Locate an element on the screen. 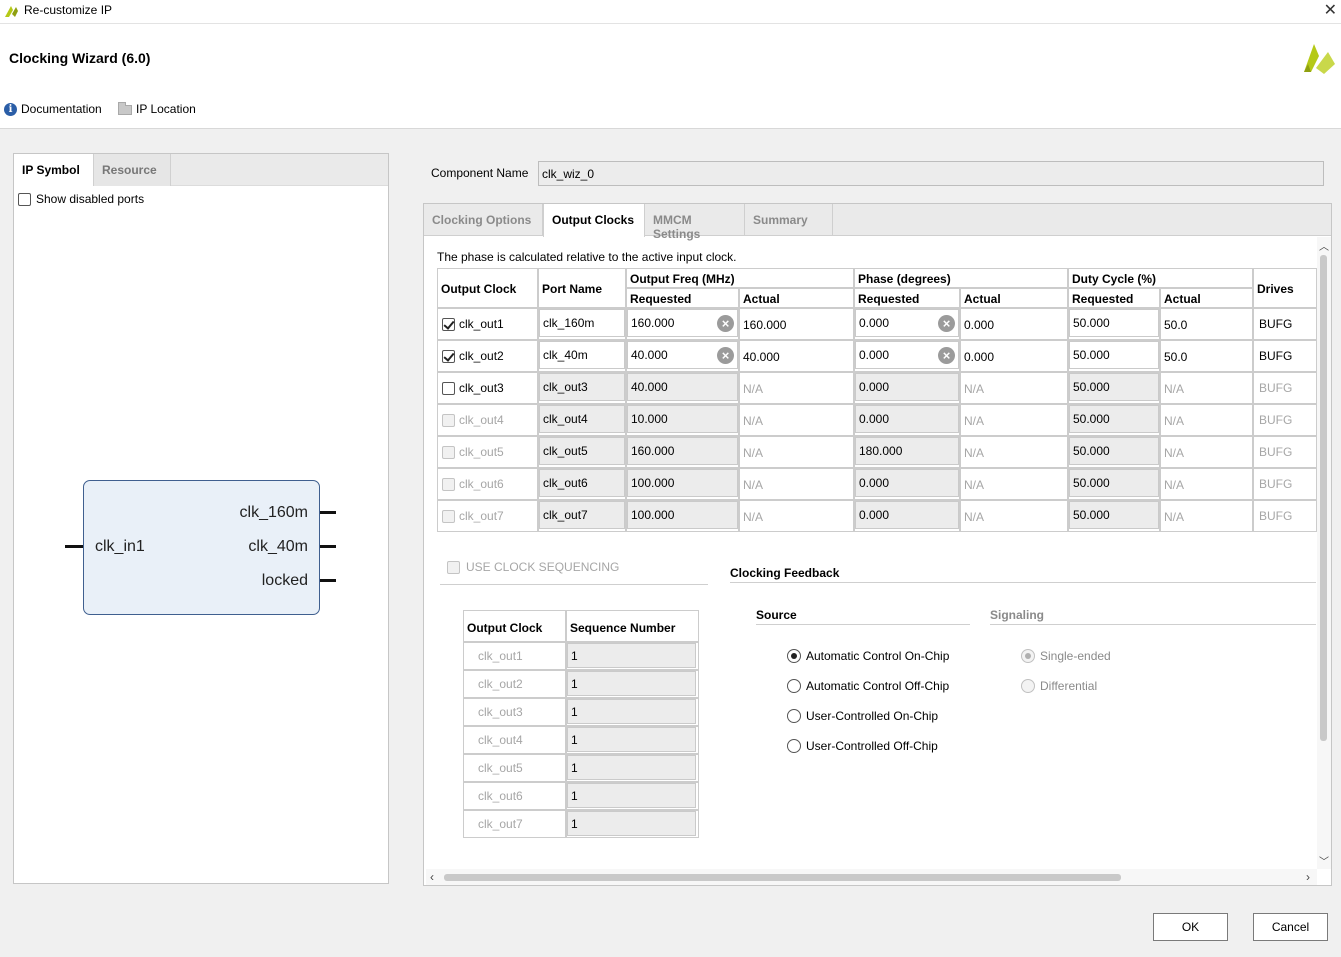  freq-actual: N/A is located at coordinates (753, 453).